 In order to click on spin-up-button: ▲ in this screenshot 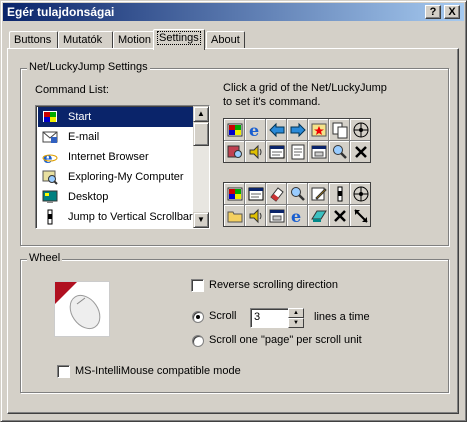, I will do `click(296, 313)`.